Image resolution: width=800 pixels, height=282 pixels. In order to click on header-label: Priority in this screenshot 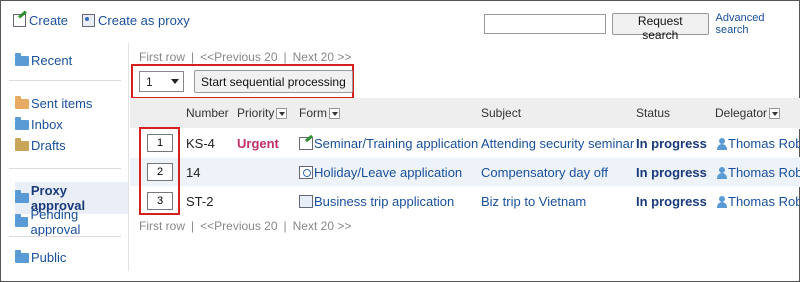, I will do `click(256, 113)`.